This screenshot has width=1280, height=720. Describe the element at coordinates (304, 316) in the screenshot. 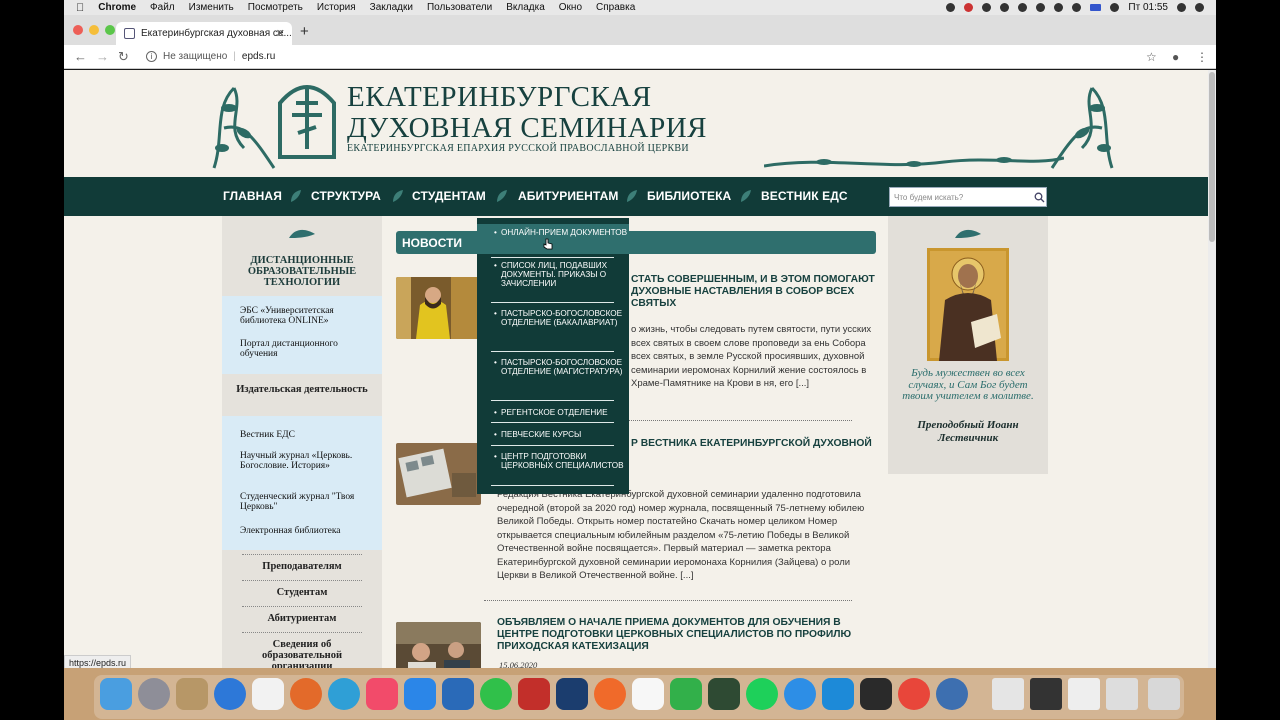

I see `ebs-link: ЭБС «Университетская библиотека ONLINE»` at that location.